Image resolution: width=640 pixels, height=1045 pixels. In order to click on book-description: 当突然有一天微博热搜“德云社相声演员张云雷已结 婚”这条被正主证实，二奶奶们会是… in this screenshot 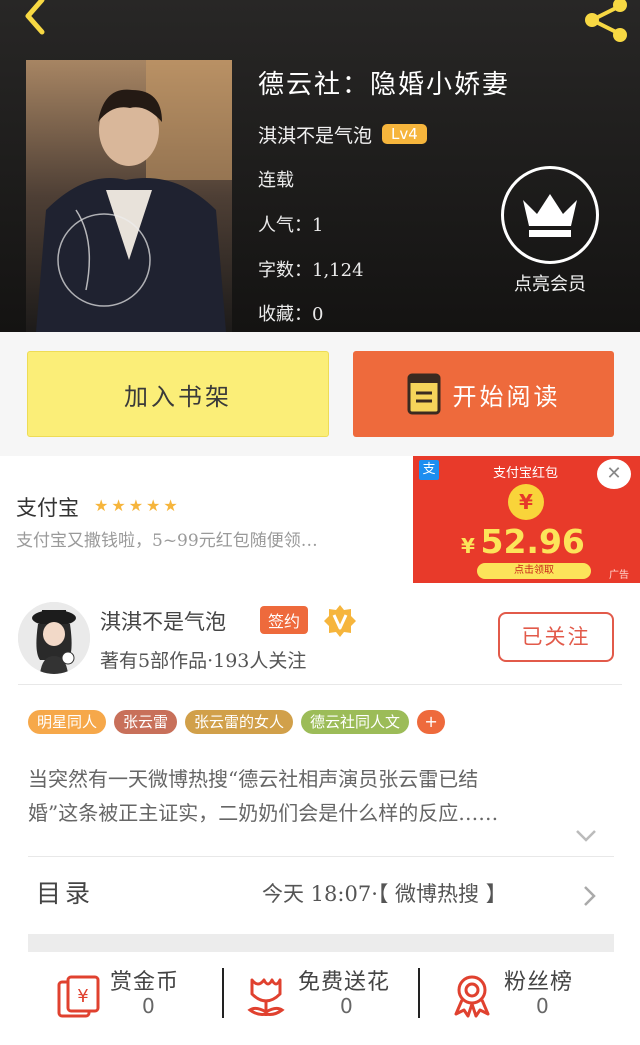, I will do `click(320, 796)`.